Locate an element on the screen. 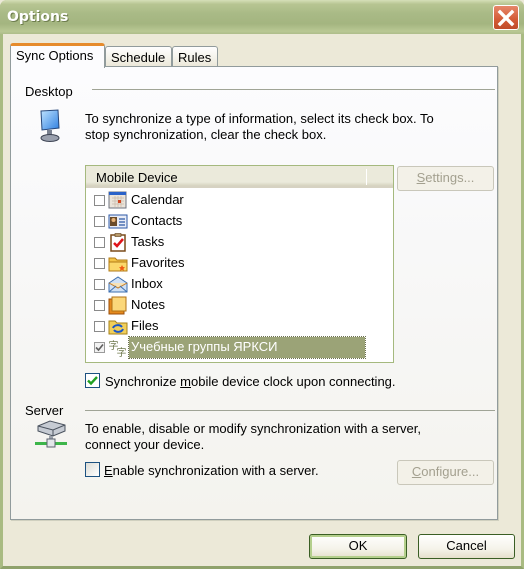  sync-clock-checkbox is located at coordinates (92, 380).